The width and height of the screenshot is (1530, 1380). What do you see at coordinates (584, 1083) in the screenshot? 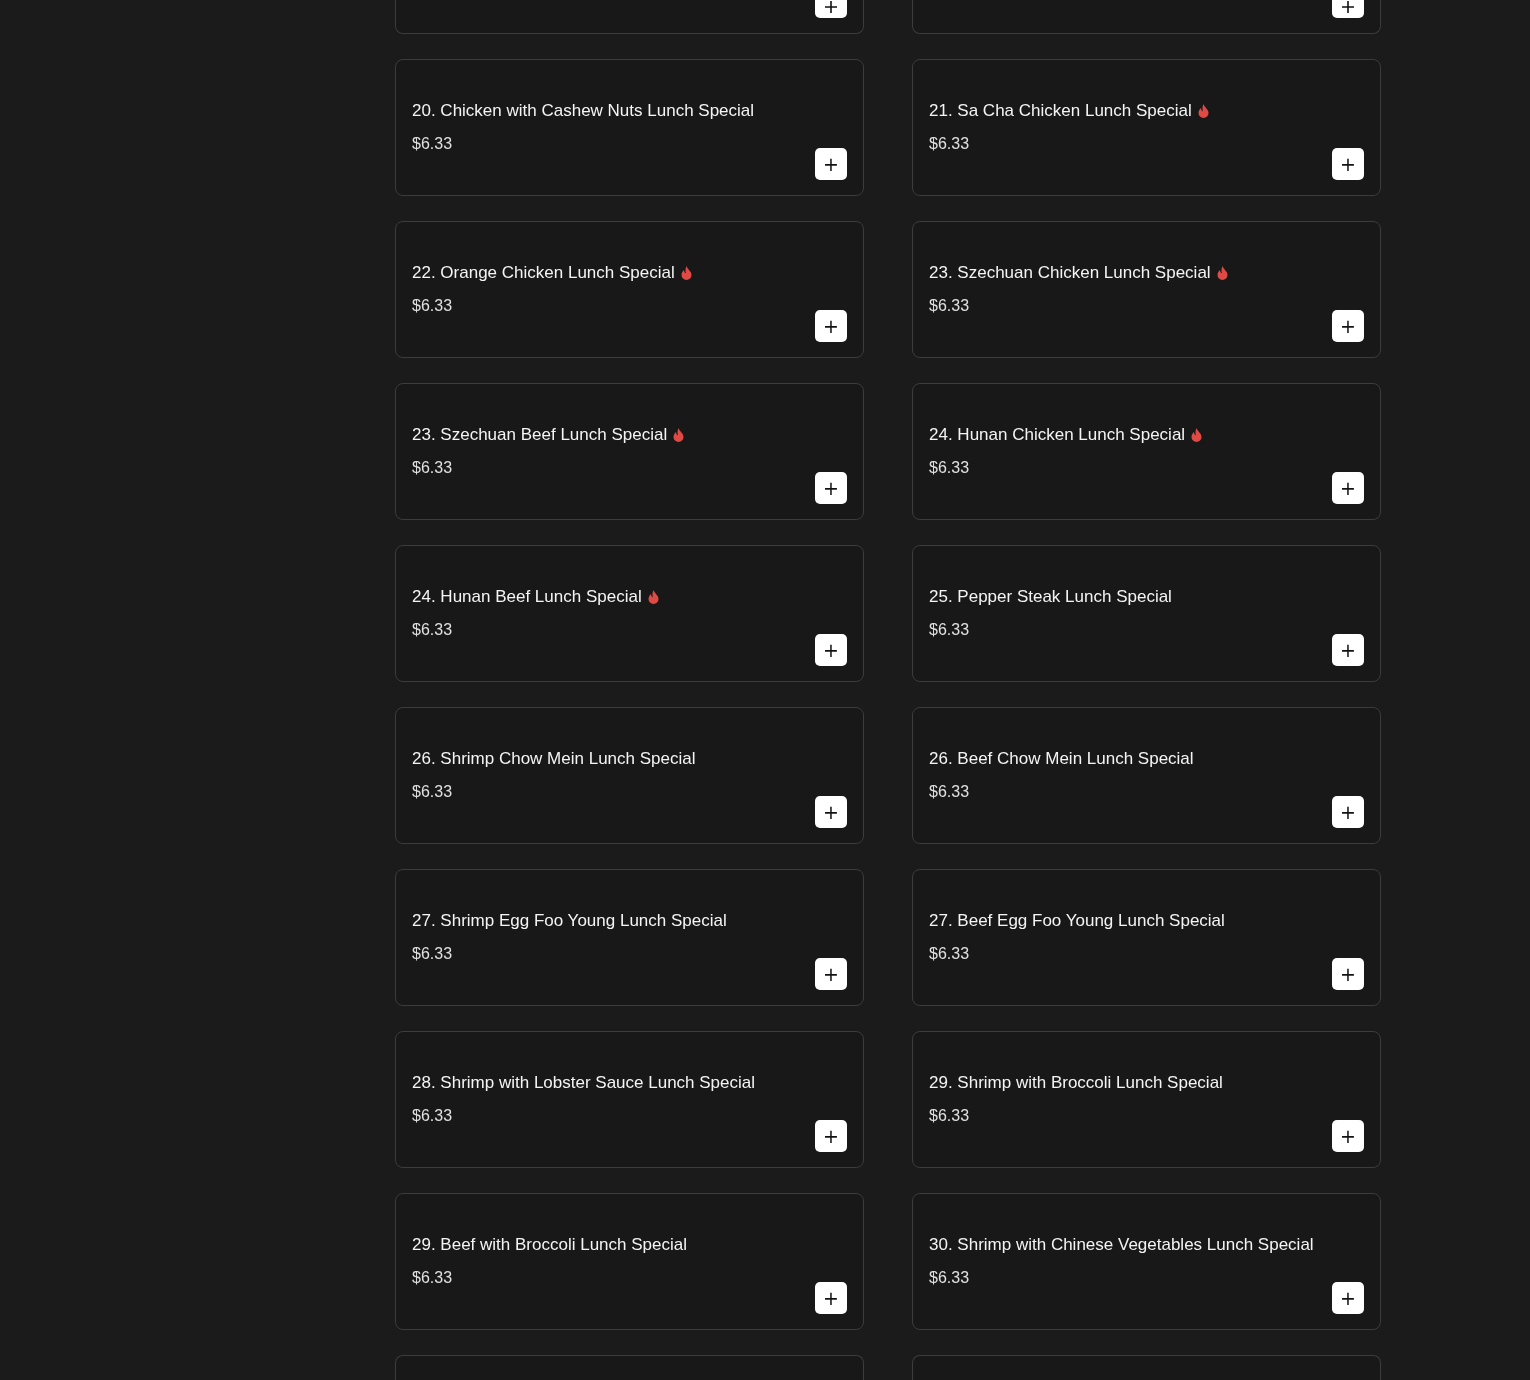
I see `item-title: 28. Shrimp with Lobster Sauce Lunch Special` at bounding box center [584, 1083].